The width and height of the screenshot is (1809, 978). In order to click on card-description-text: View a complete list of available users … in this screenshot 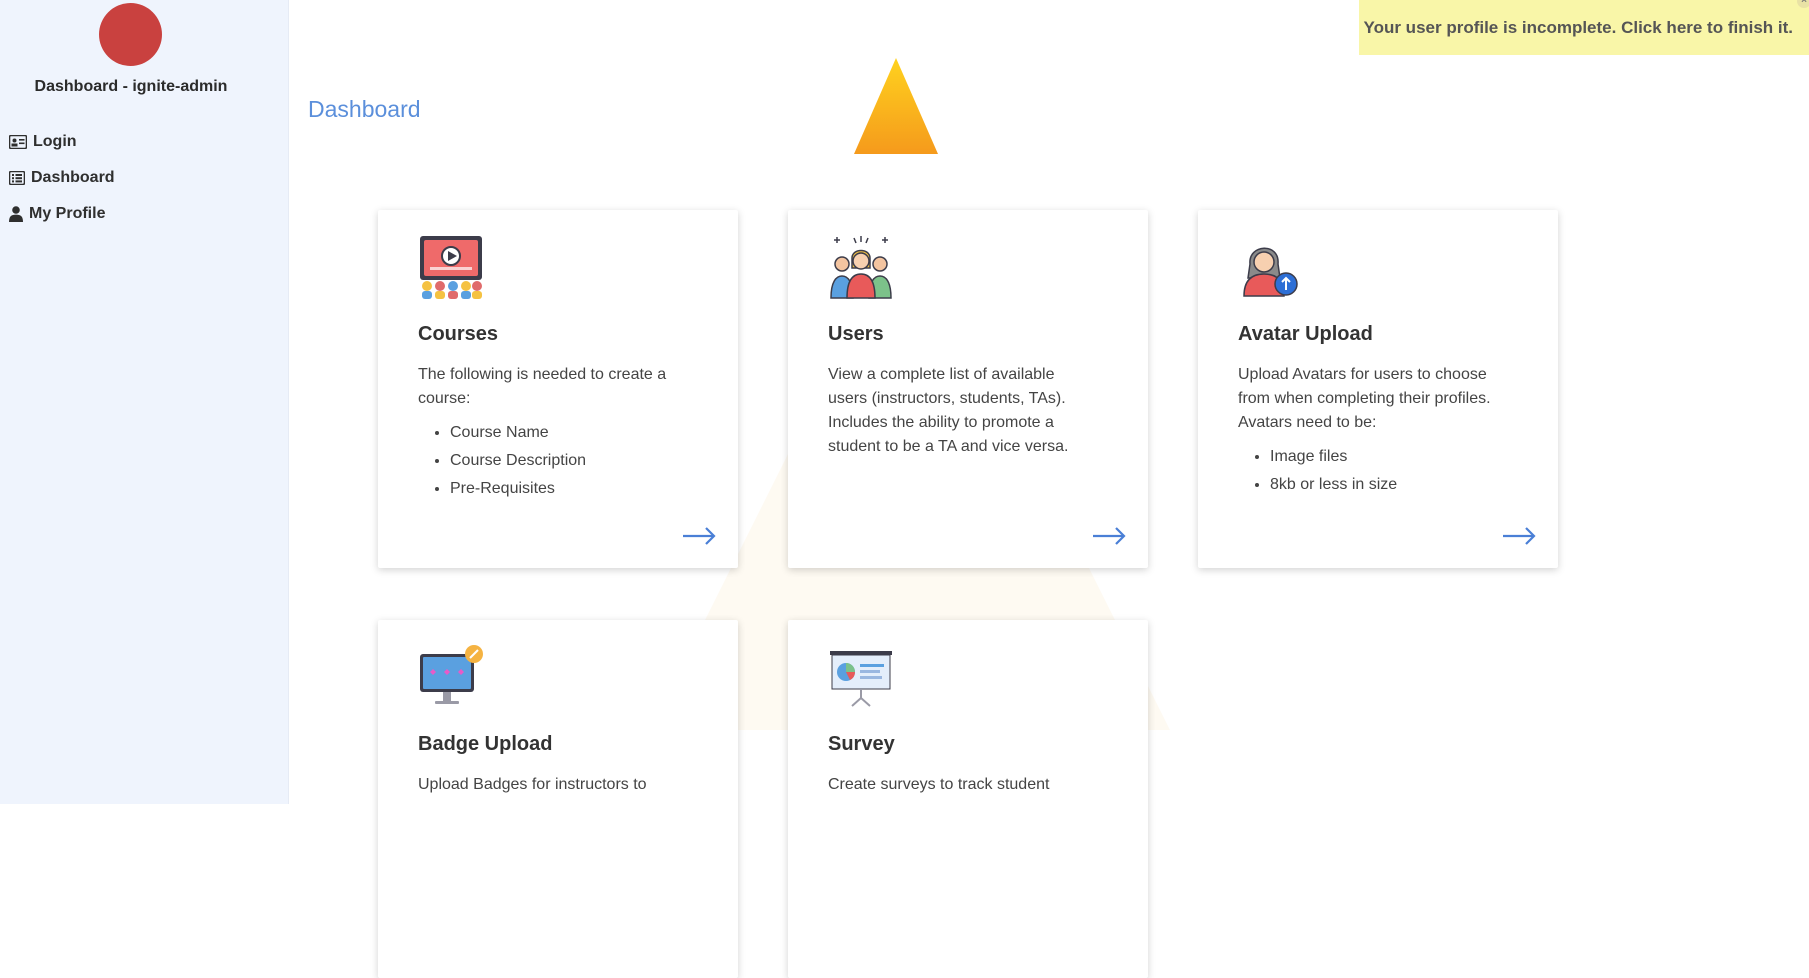, I will do `click(948, 410)`.